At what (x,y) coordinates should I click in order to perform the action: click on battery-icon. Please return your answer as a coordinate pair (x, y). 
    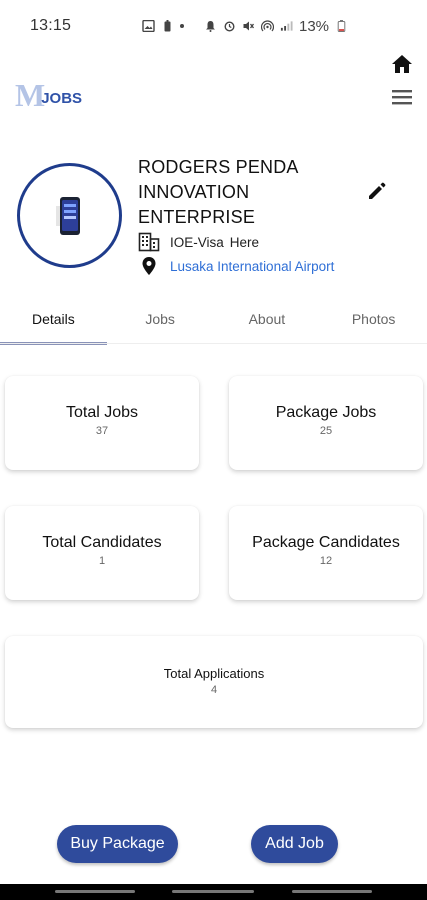
    Looking at the image, I should click on (341, 26).